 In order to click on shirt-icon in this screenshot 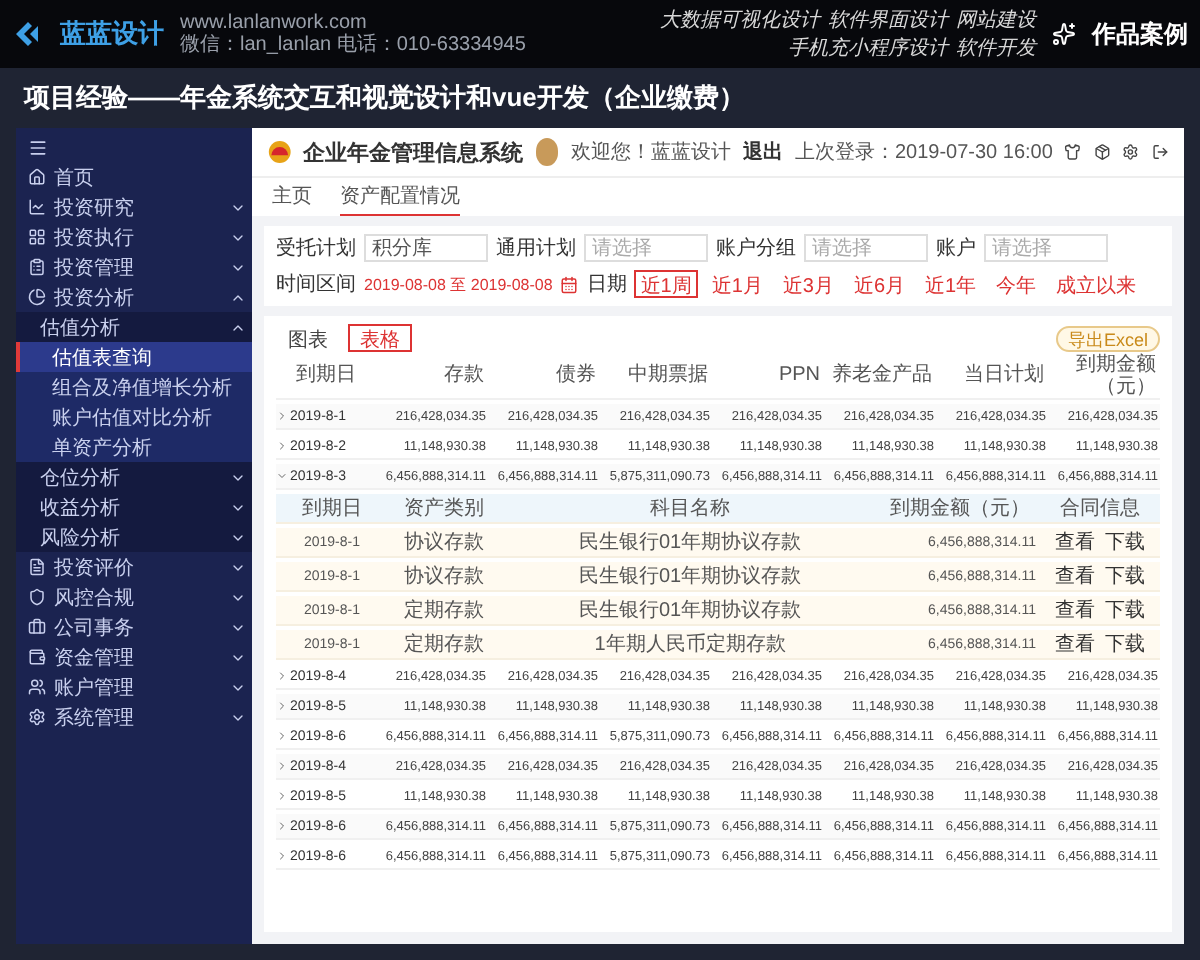, I will do `click(1073, 152)`.